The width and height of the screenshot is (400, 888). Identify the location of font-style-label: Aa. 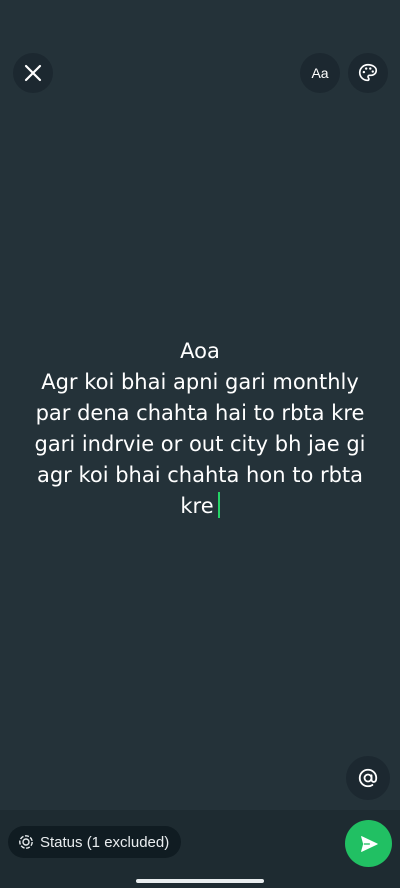
(320, 73).